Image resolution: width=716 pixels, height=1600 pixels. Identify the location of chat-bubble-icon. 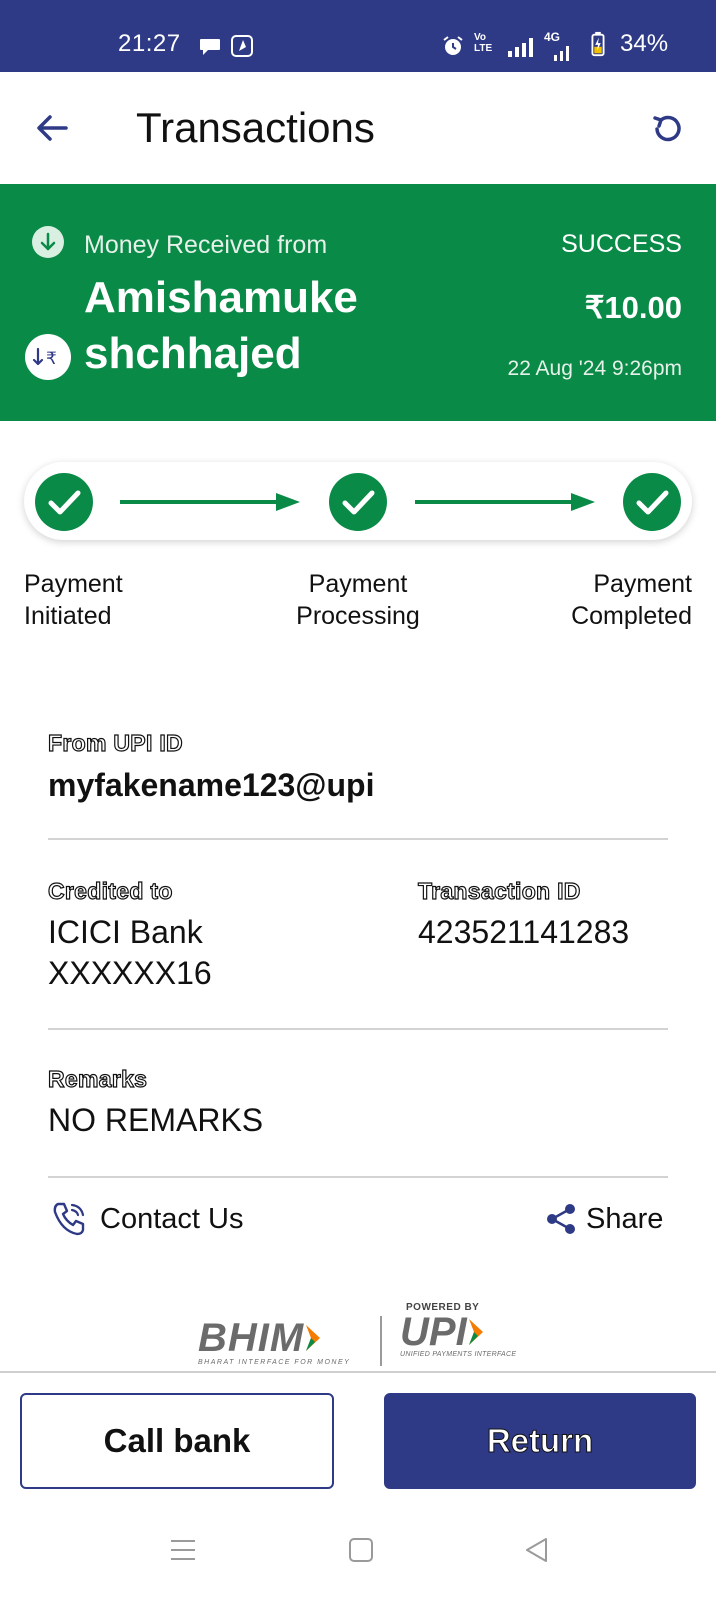
(210, 47).